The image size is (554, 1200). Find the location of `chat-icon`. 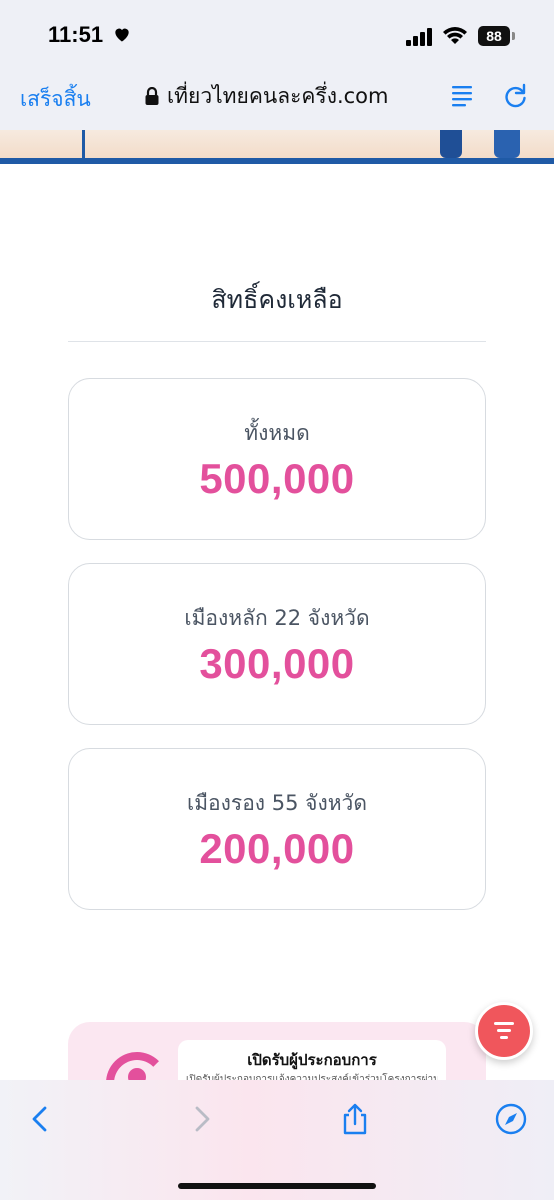

chat-icon is located at coordinates (504, 1030).